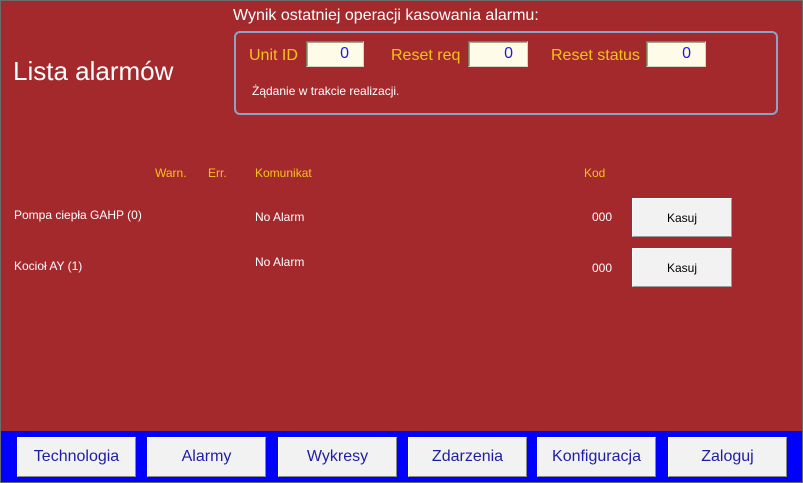 Image resolution: width=803 pixels, height=483 pixels. Describe the element at coordinates (48, 266) in the screenshot. I see `row-device-name: Kocioł AY (1)` at that location.